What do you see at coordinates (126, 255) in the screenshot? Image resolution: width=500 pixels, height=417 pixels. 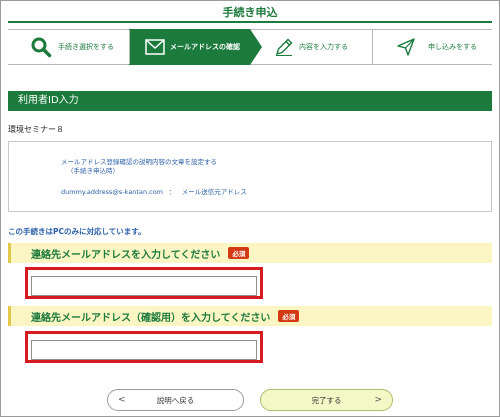 I see `email-field-label: 連絡先メールアドレスを入力してください` at bounding box center [126, 255].